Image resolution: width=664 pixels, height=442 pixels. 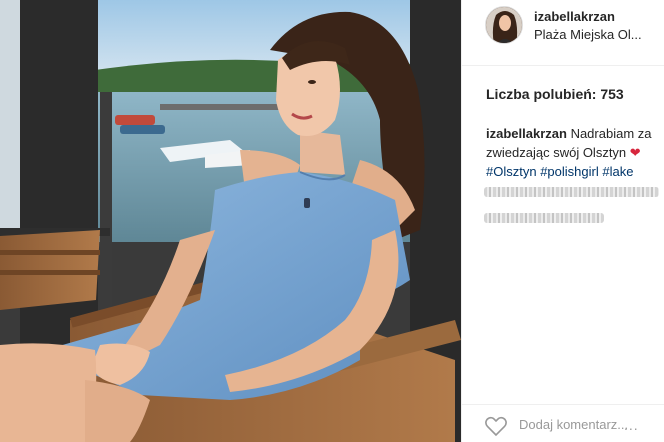 I want to click on heart-emoji-icon: ❤, so click(x=635, y=152).